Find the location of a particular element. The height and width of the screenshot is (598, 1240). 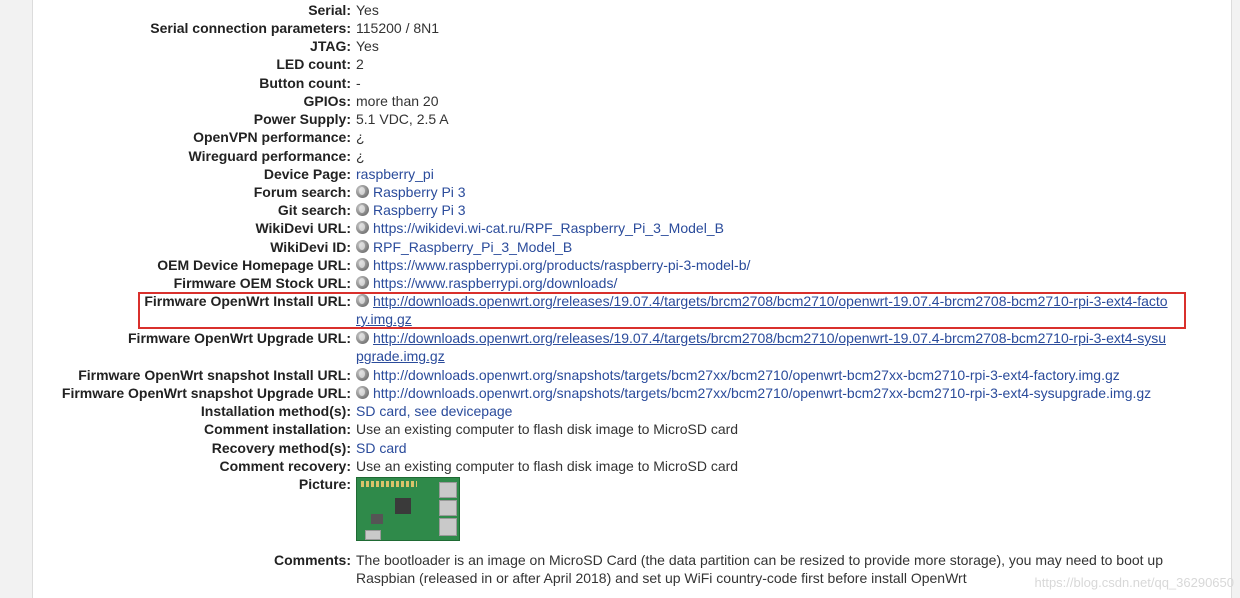

recovery-method-link: SD card is located at coordinates (381, 448).